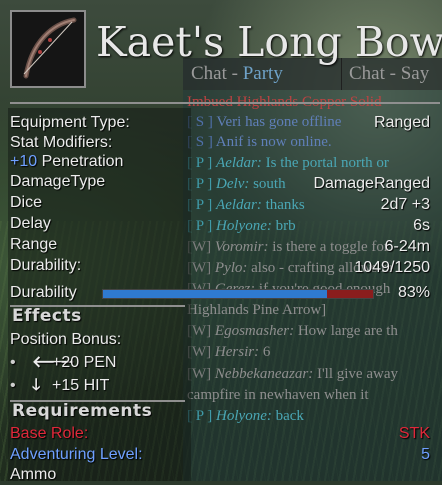  I want to click on range-label: Range, so click(34, 244).